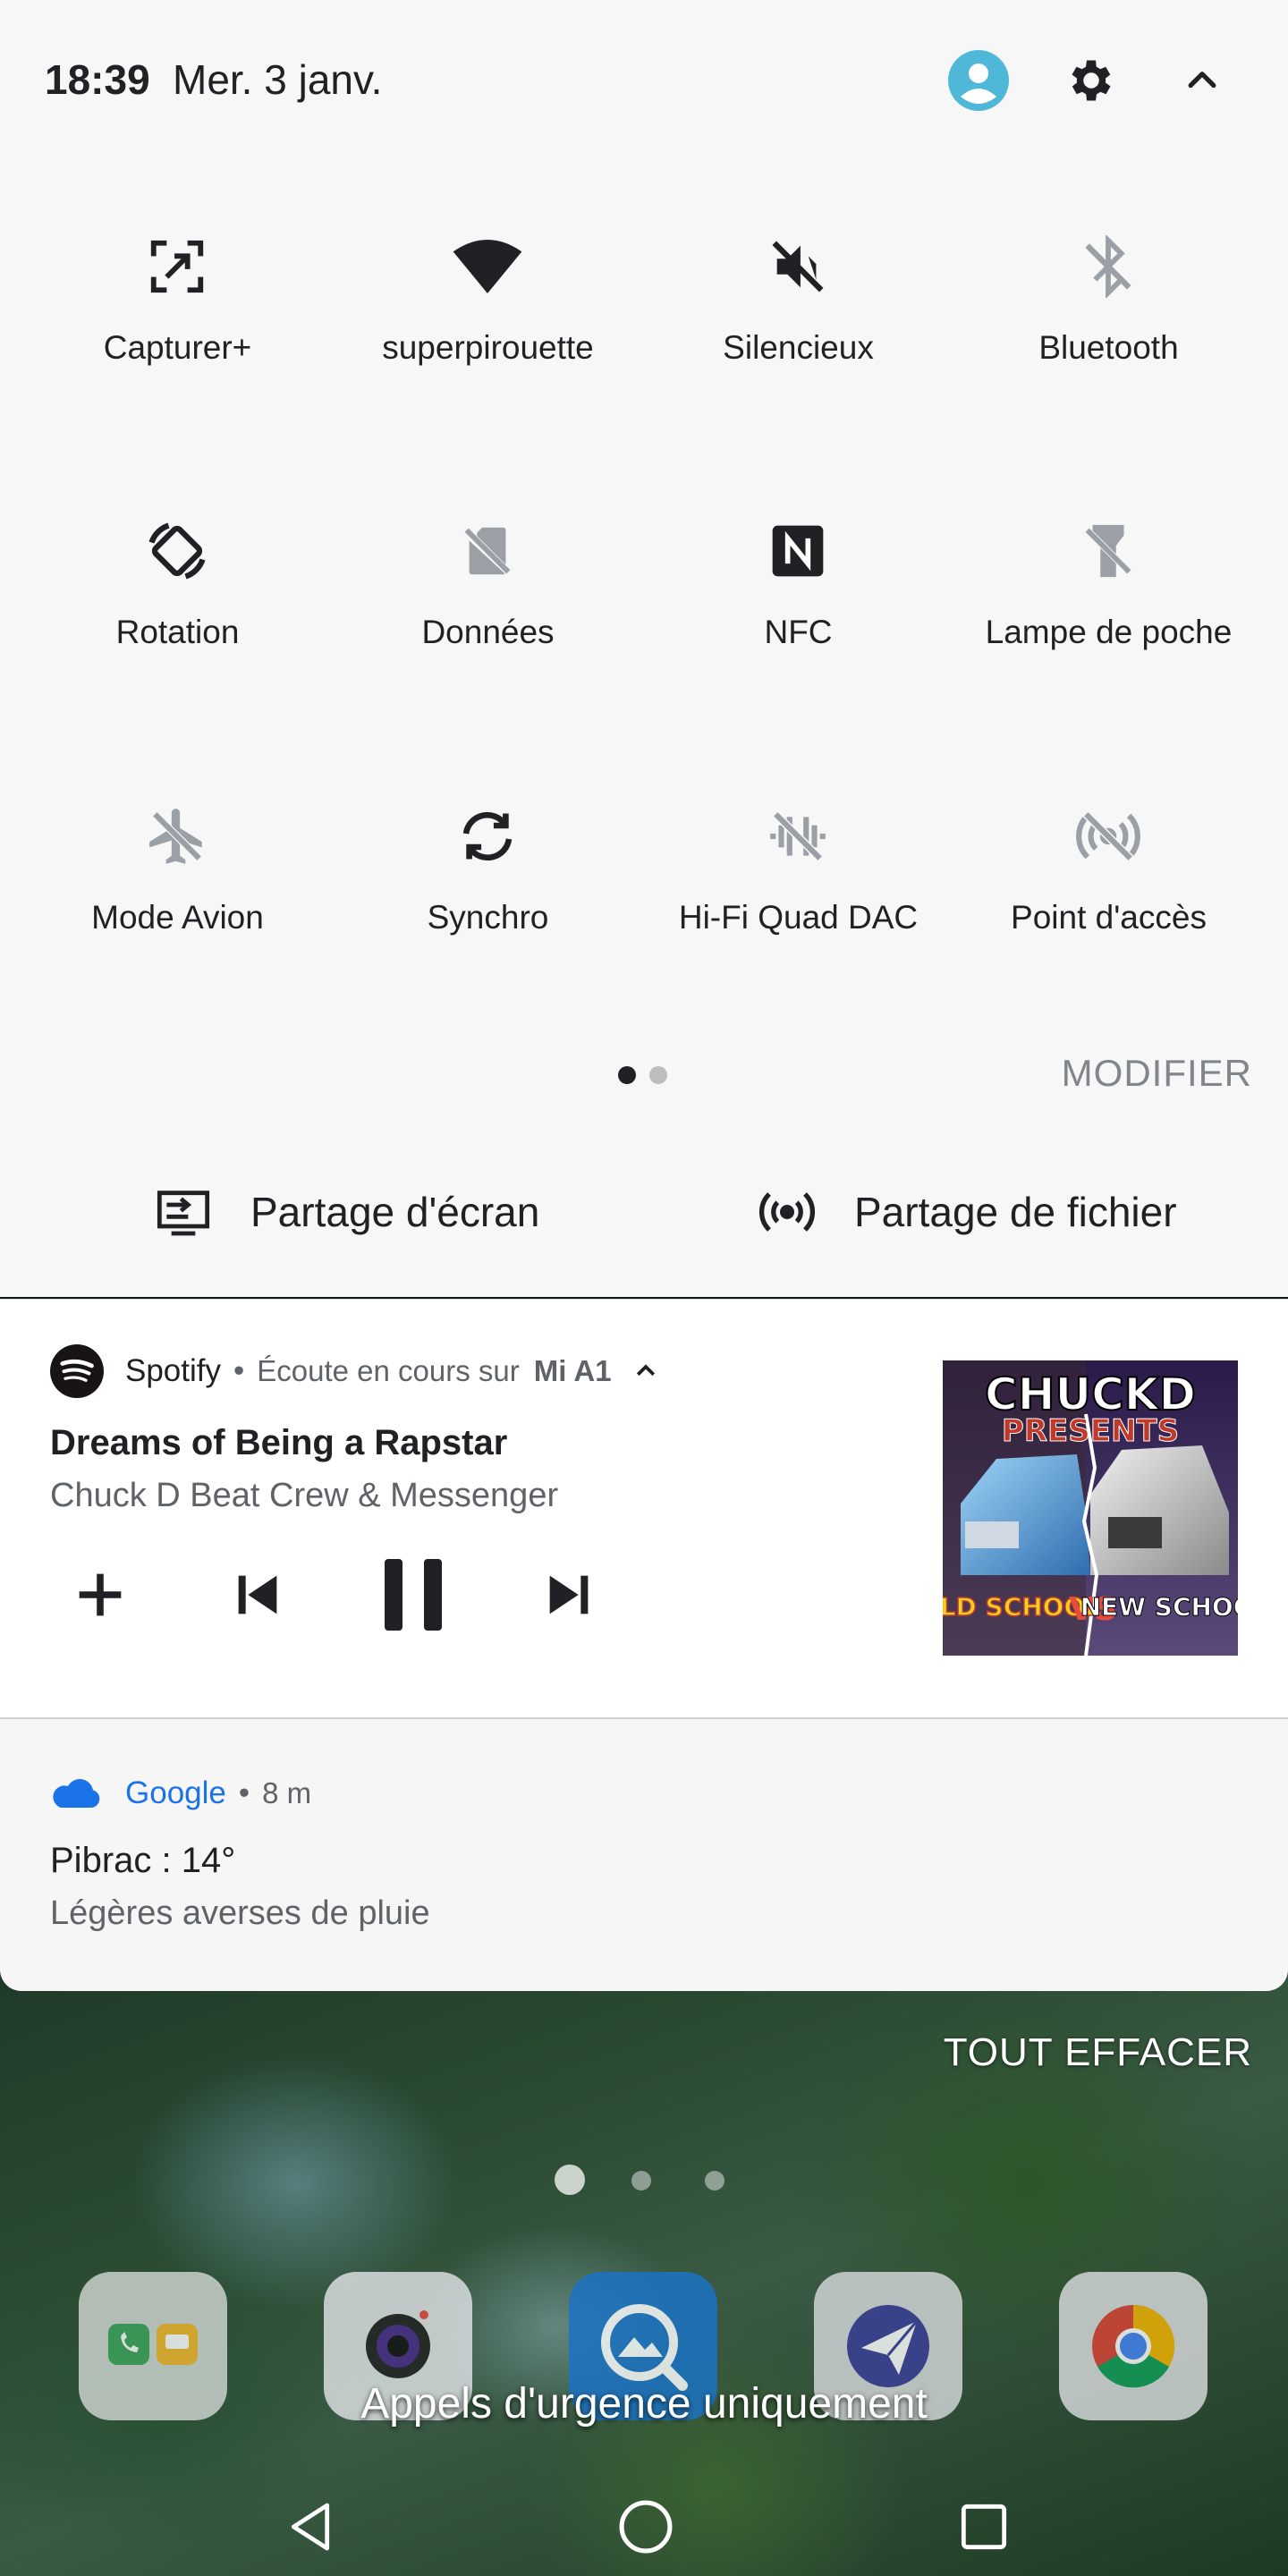 This screenshot has height=2576, width=1288. What do you see at coordinates (1098, 2052) in the screenshot?
I see `clear-all-button: TOUT EFFACER` at bounding box center [1098, 2052].